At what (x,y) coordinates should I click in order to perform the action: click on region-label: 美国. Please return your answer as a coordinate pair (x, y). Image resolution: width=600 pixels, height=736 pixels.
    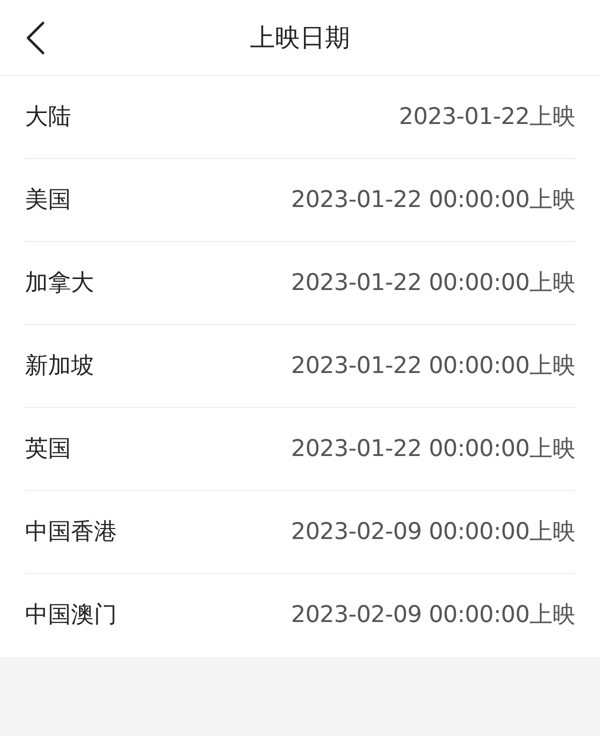
    Looking at the image, I should click on (48, 200).